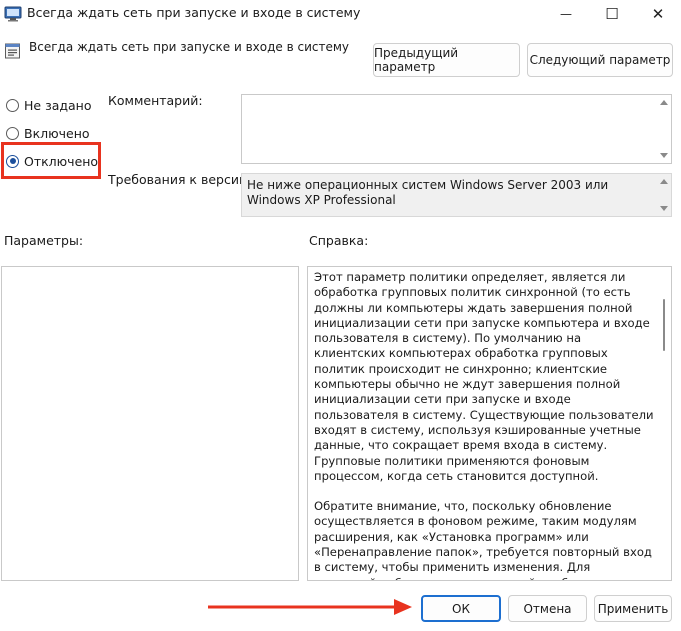  What do you see at coordinates (446, 60) in the screenshot?
I see `previous-setting-button: Предыдущий параметр` at bounding box center [446, 60].